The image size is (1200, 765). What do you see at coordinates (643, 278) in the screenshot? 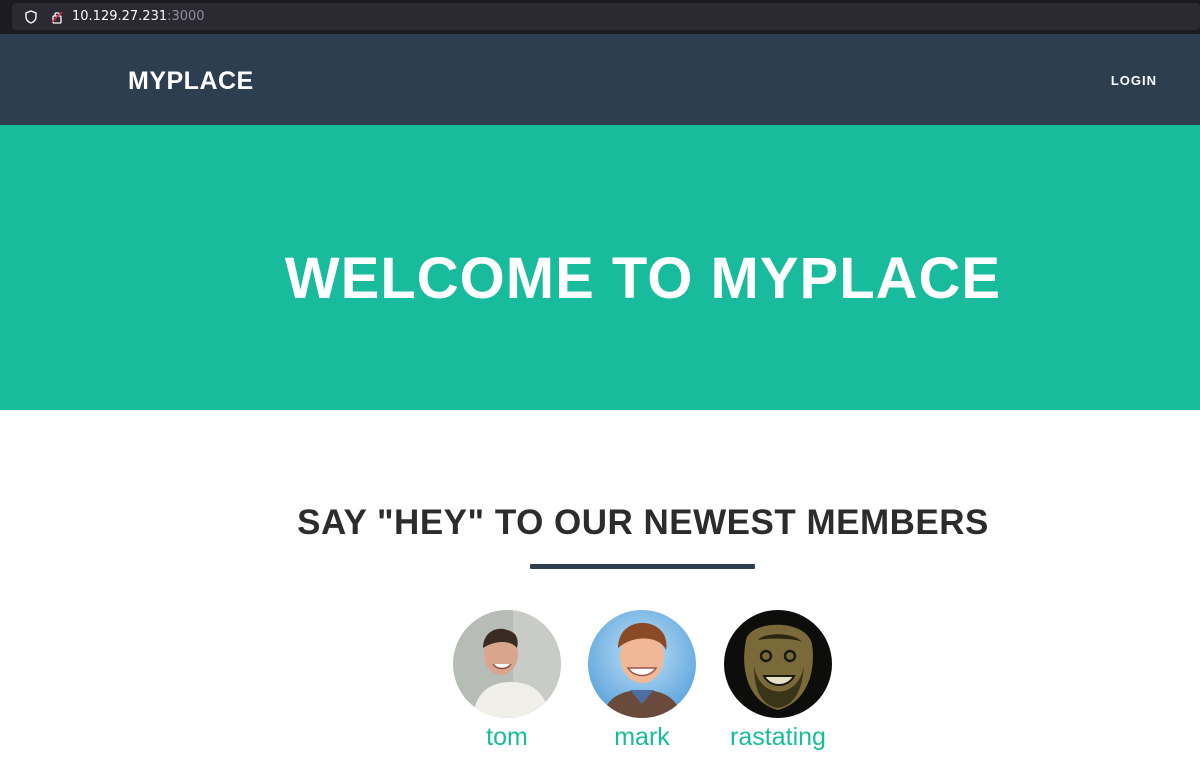
I see `hero-title: WELCOME TO MYPLACE` at bounding box center [643, 278].